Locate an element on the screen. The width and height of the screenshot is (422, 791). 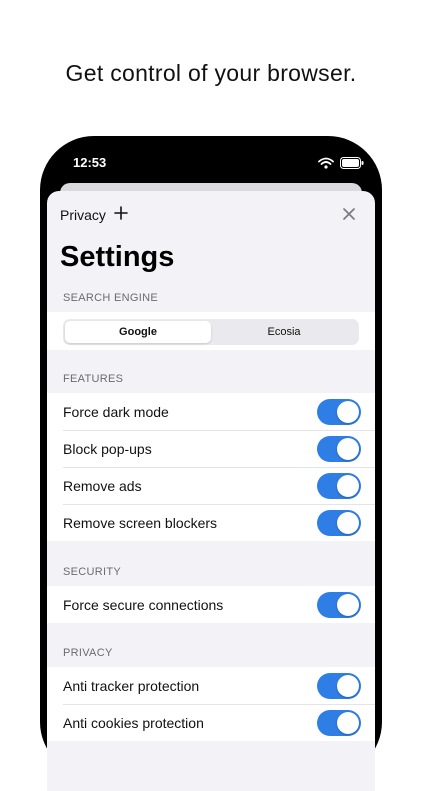
privacy-tab-label: Privacy is located at coordinates (83, 214).